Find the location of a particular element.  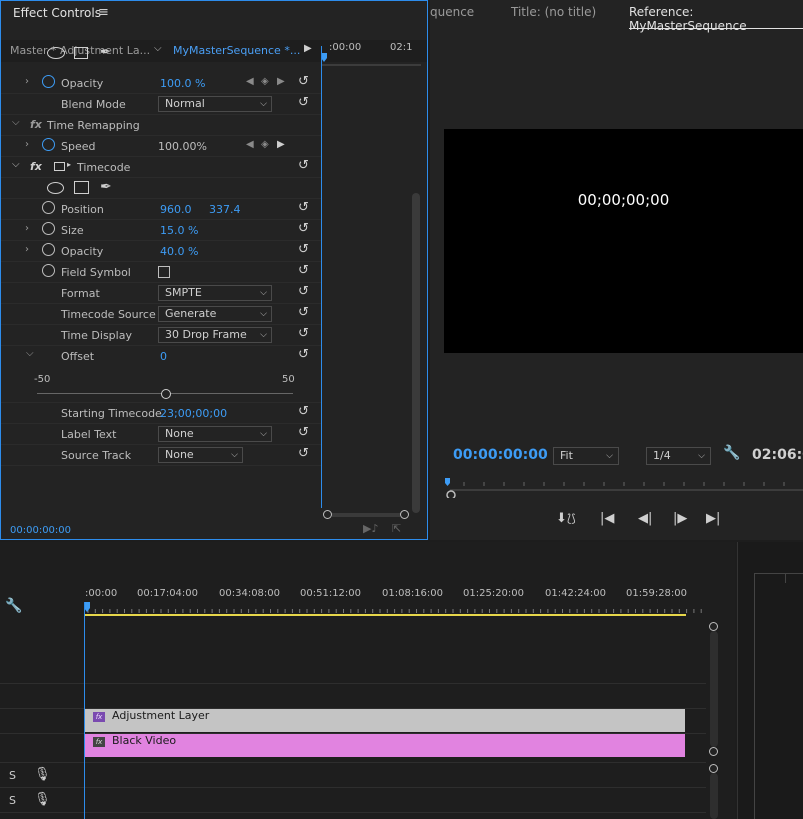

tab-title: Title: (no title) is located at coordinates (553, 12).